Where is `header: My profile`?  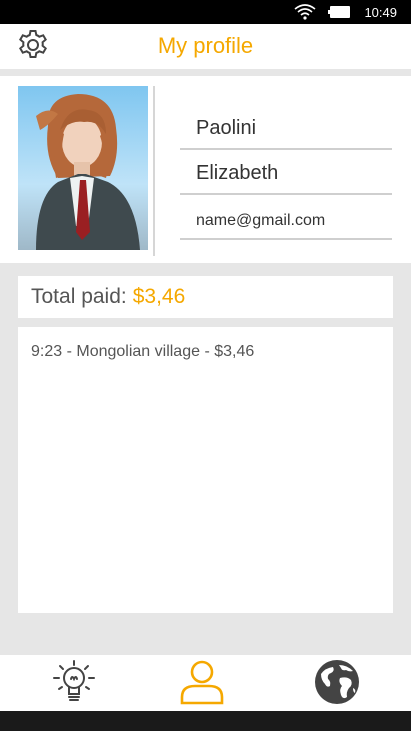
header: My profile is located at coordinates (205, 46).